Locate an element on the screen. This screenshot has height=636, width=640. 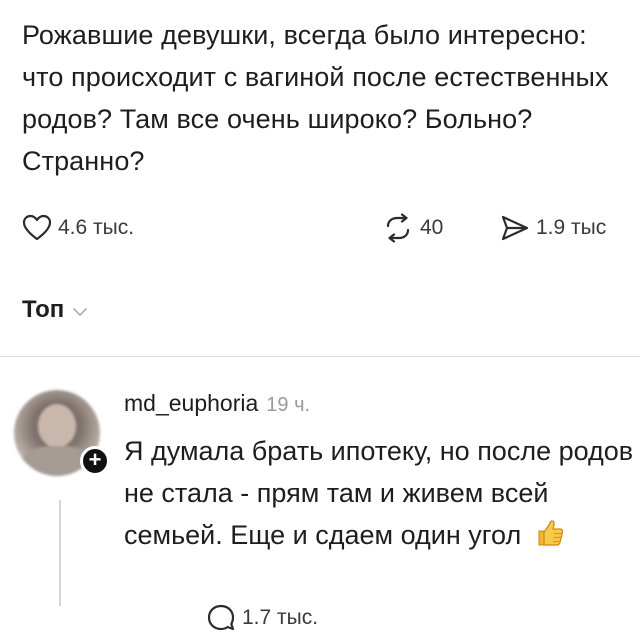
heart-icon is located at coordinates (37, 228).